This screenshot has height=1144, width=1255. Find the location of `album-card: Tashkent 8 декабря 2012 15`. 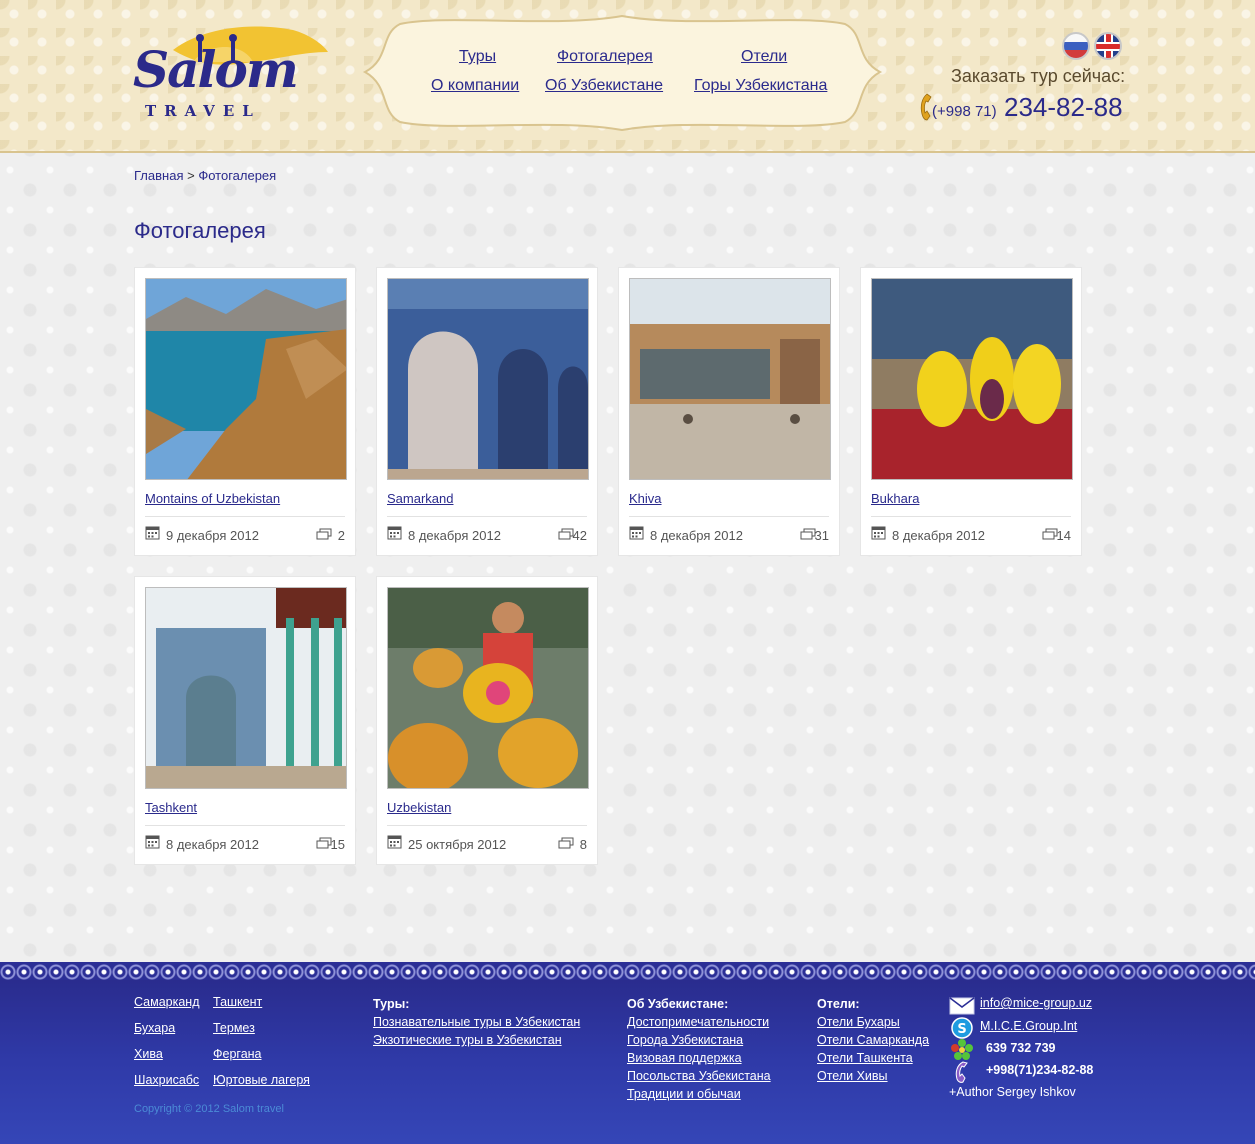

album-card: Tashkent 8 декабря 2012 15 is located at coordinates (245, 720).